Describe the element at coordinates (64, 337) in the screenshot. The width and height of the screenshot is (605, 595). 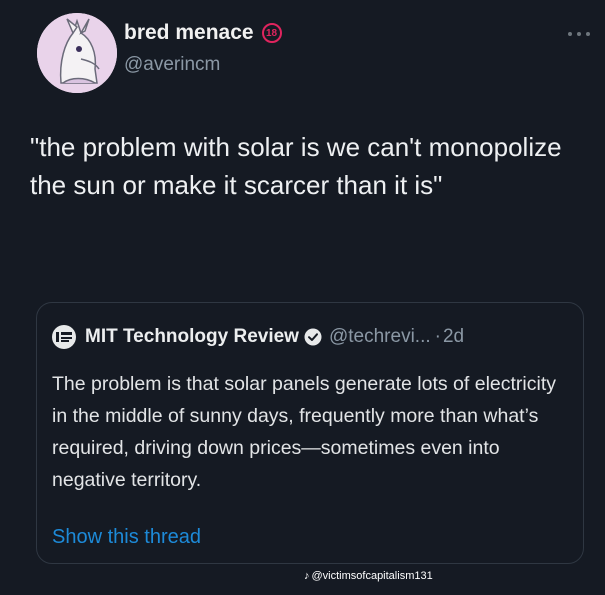
I see `mit-logo-icon` at that location.